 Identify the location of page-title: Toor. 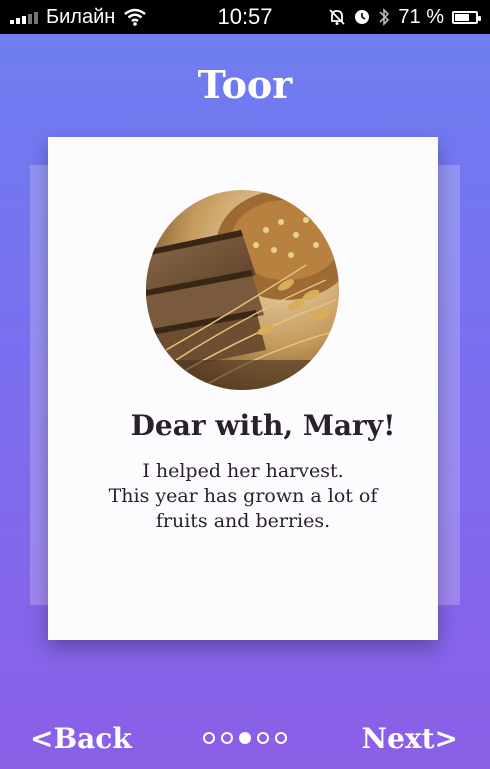
(245, 84).